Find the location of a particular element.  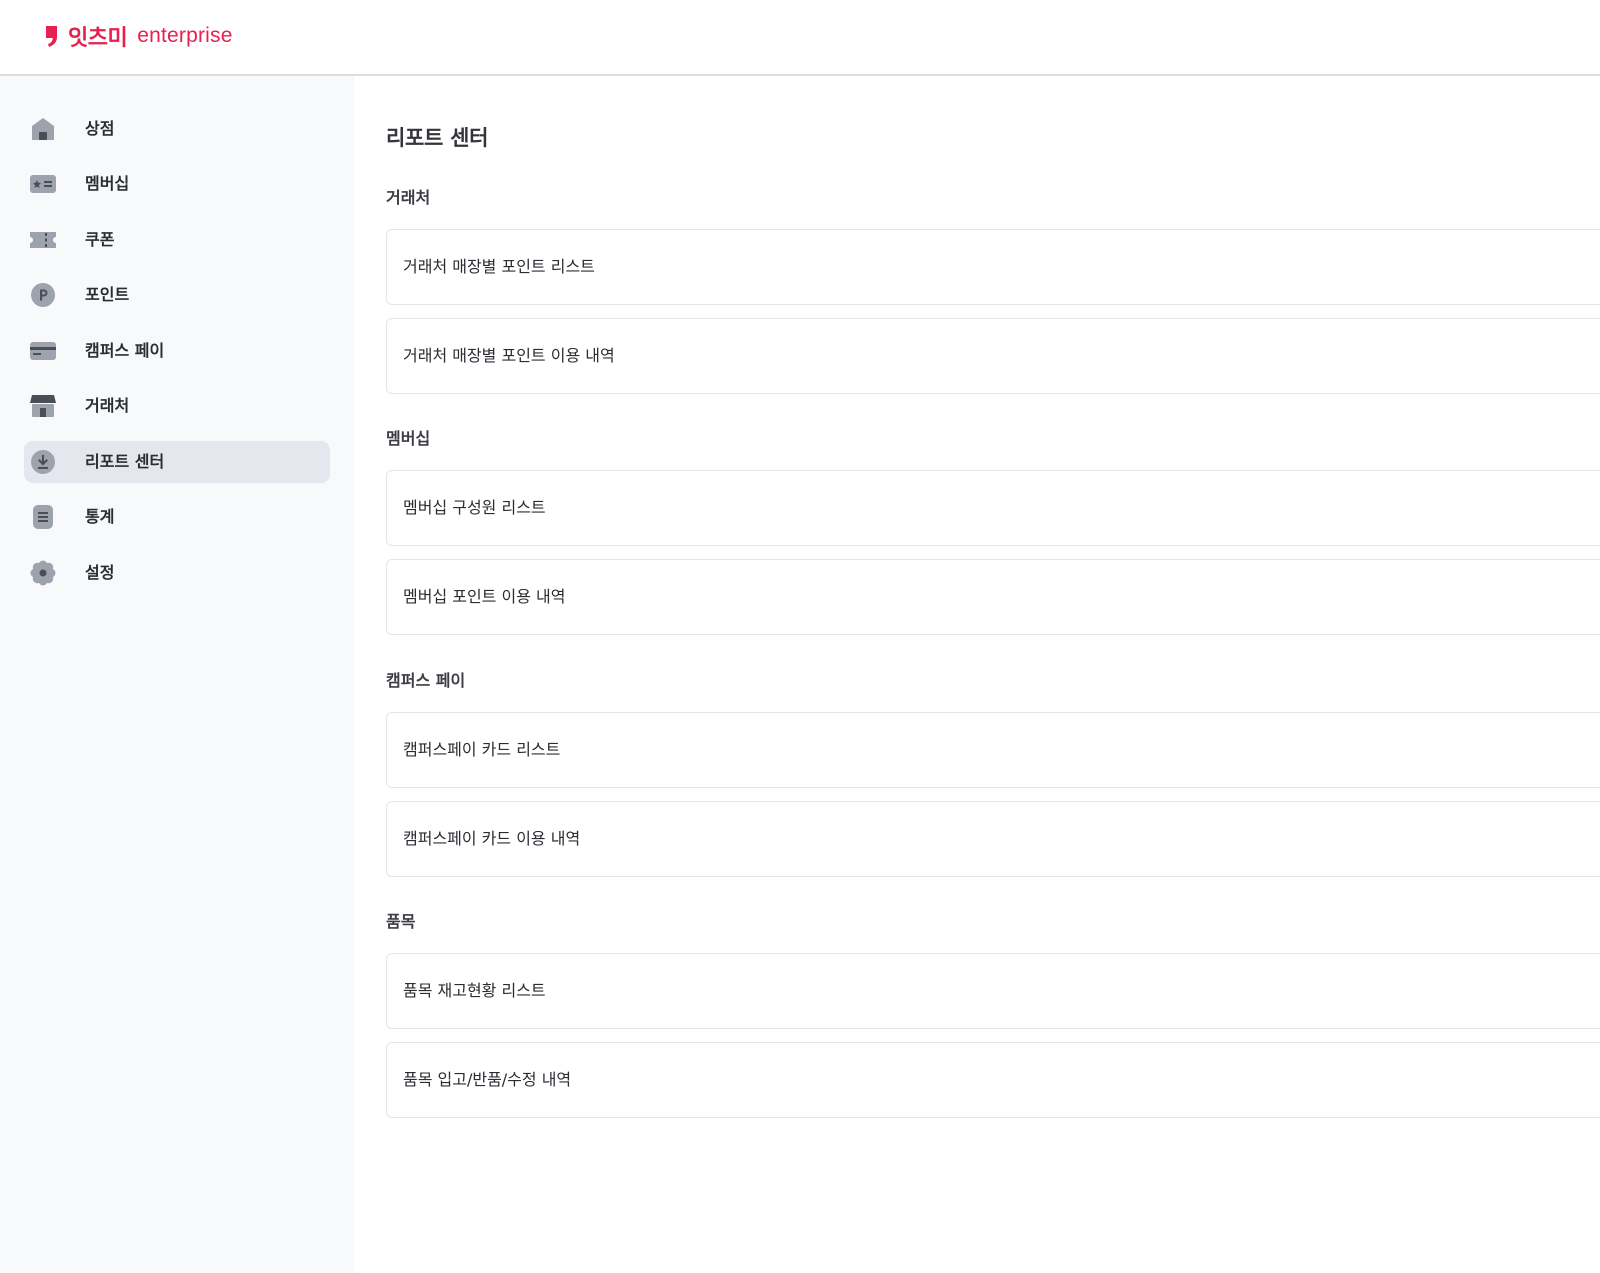

page-title: 리포트 센터 is located at coordinates (437, 138).